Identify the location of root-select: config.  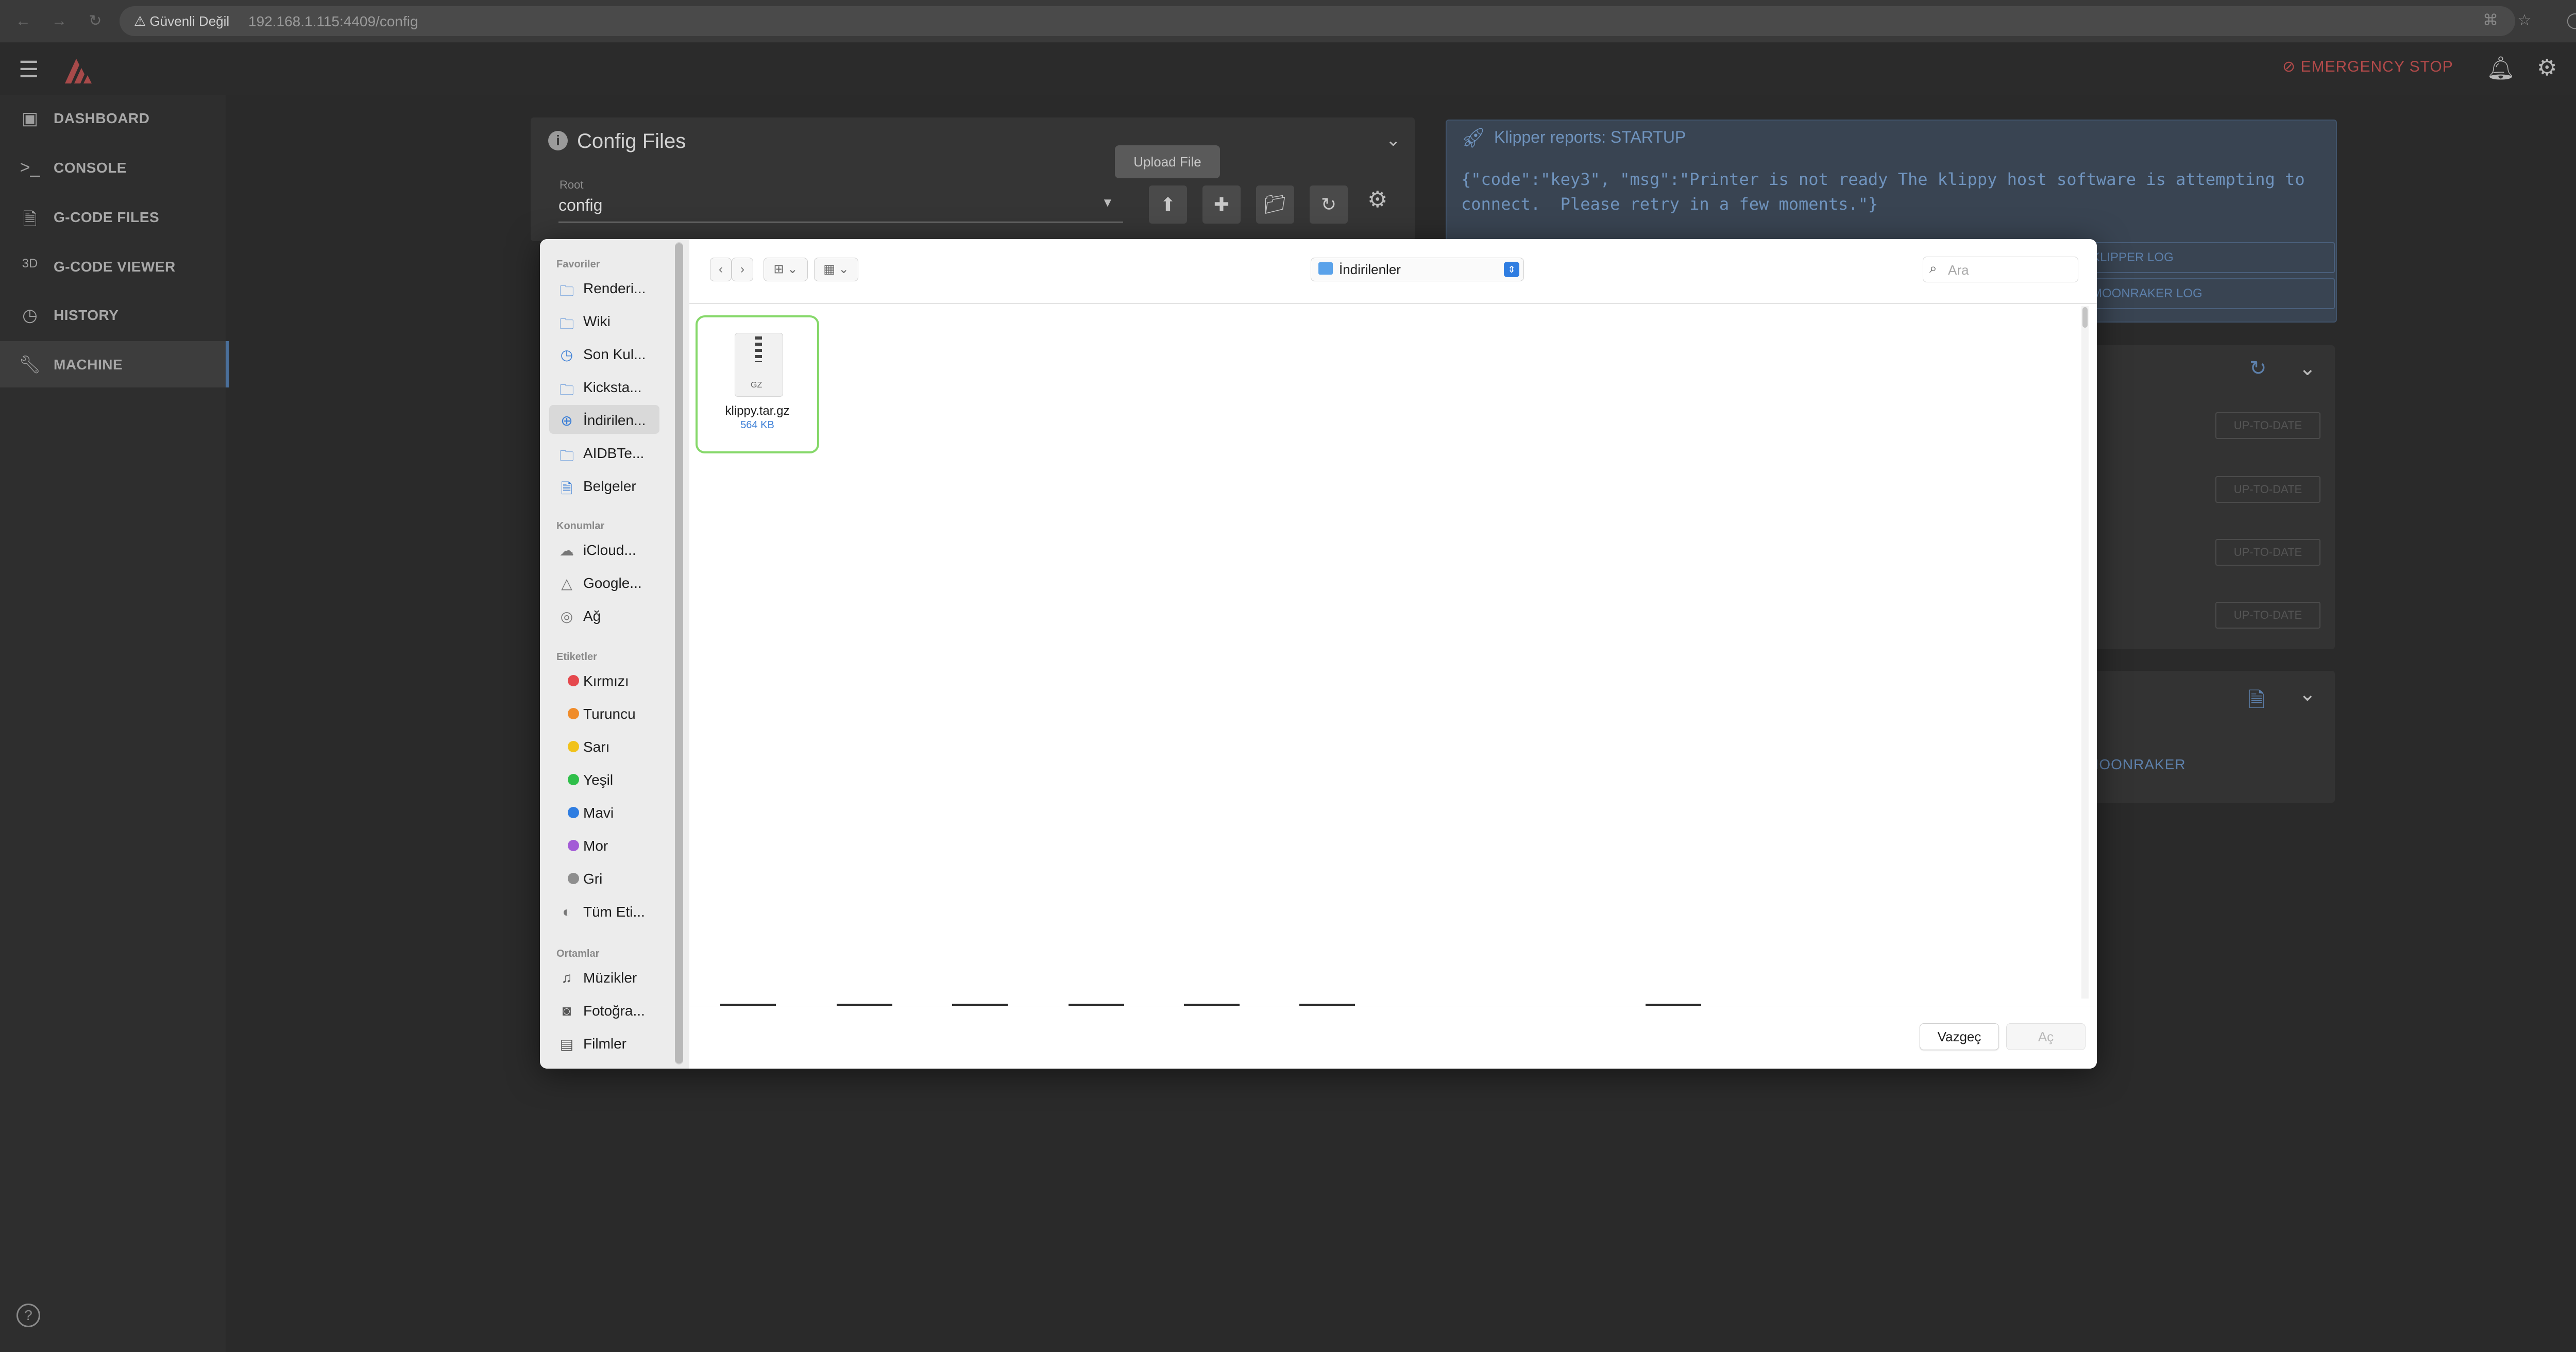
(580, 205).